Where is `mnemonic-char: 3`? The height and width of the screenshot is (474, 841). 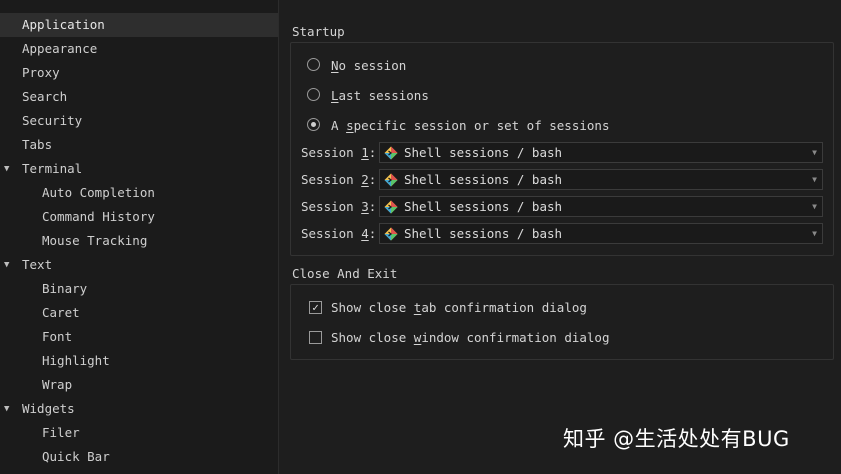
mnemonic-char: 3 is located at coordinates (365, 206).